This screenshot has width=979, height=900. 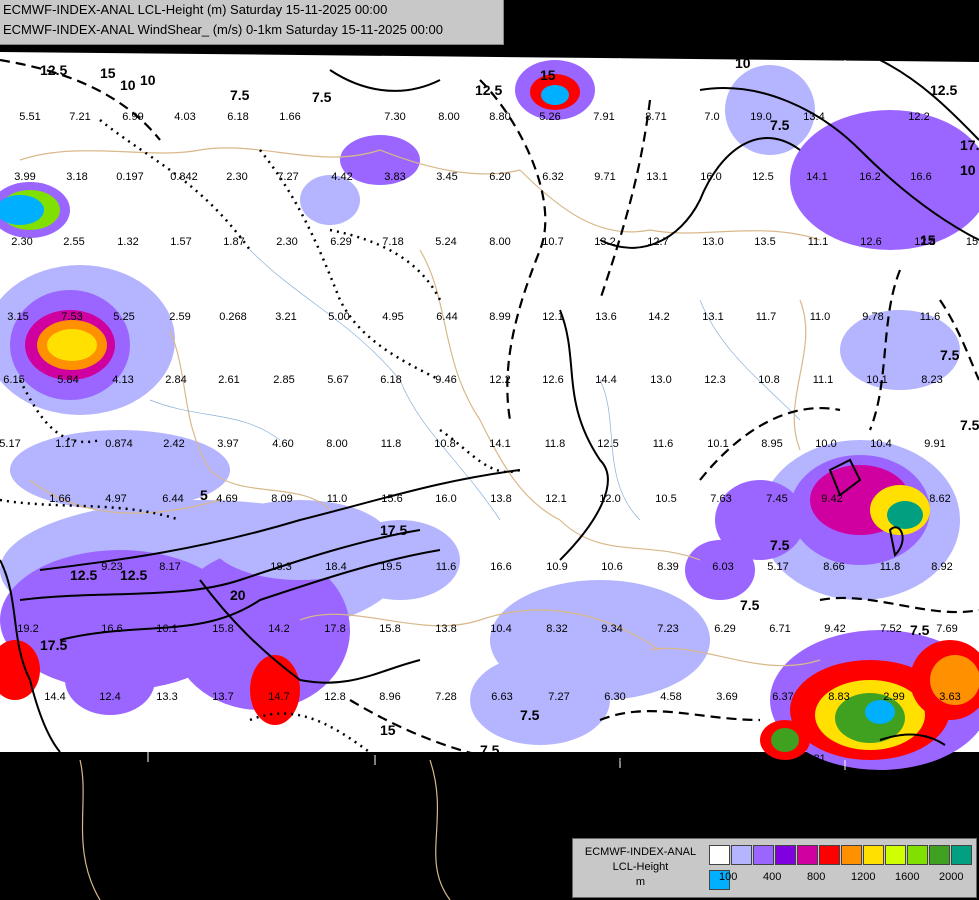 What do you see at coordinates (76, 177) in the screenshot?
I see `grid-value: 3.18` at bounding box center [76, 177].